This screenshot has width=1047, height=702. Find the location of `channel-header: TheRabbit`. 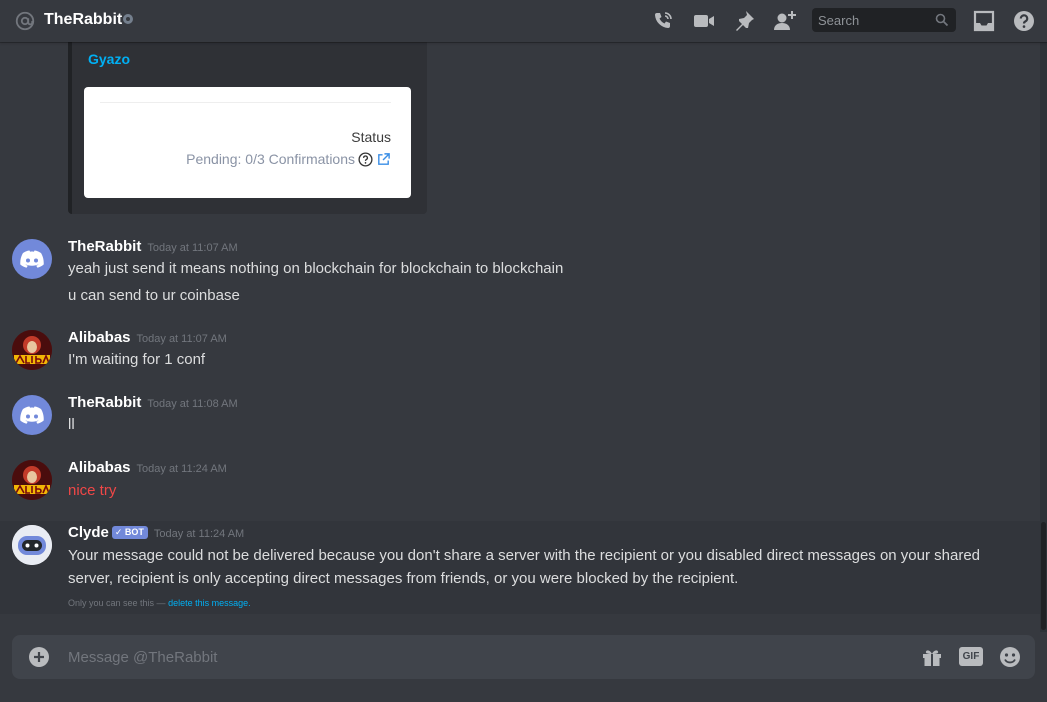

channel-header: TheRabbit is located at coordinates (523, 21).